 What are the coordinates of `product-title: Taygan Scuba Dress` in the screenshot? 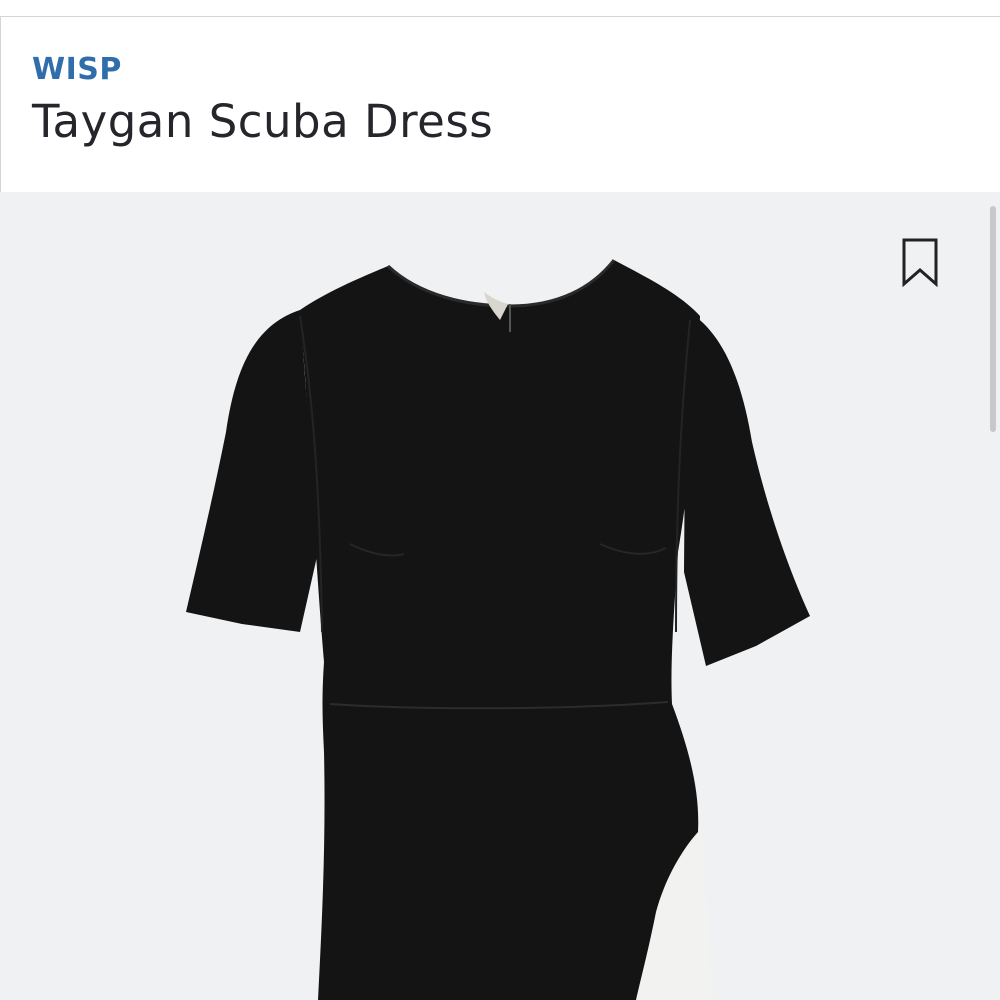 It's located at (263, 121).